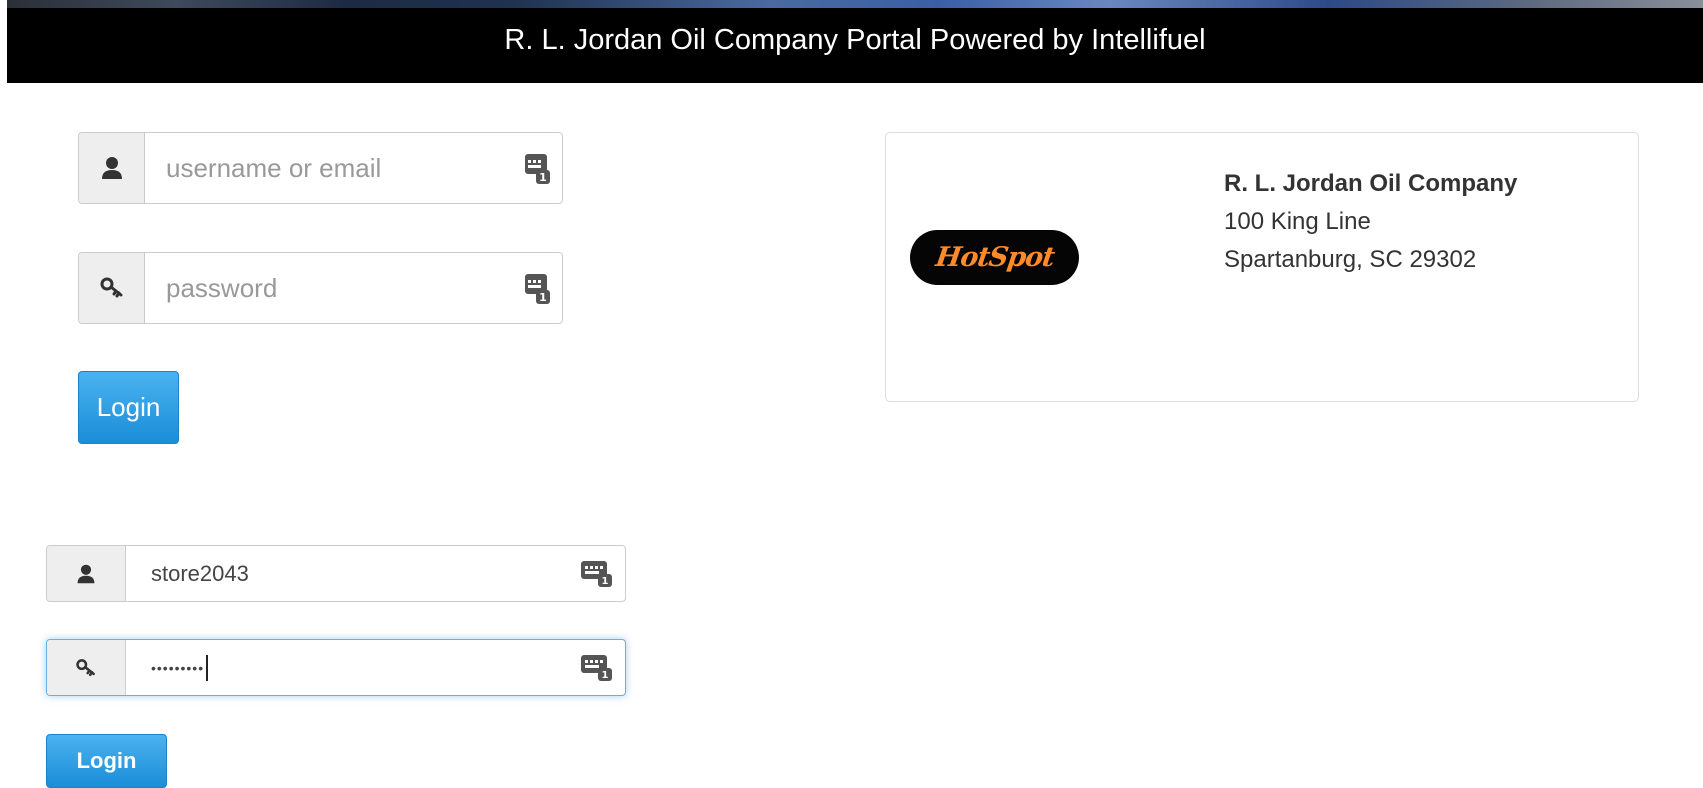 The height and width of the screenshot is (788, 1703). What do you see at coordinates (106, 761) in the screenshot?
I see `login-button-secondary: Login` at bounding box center [106, 761].